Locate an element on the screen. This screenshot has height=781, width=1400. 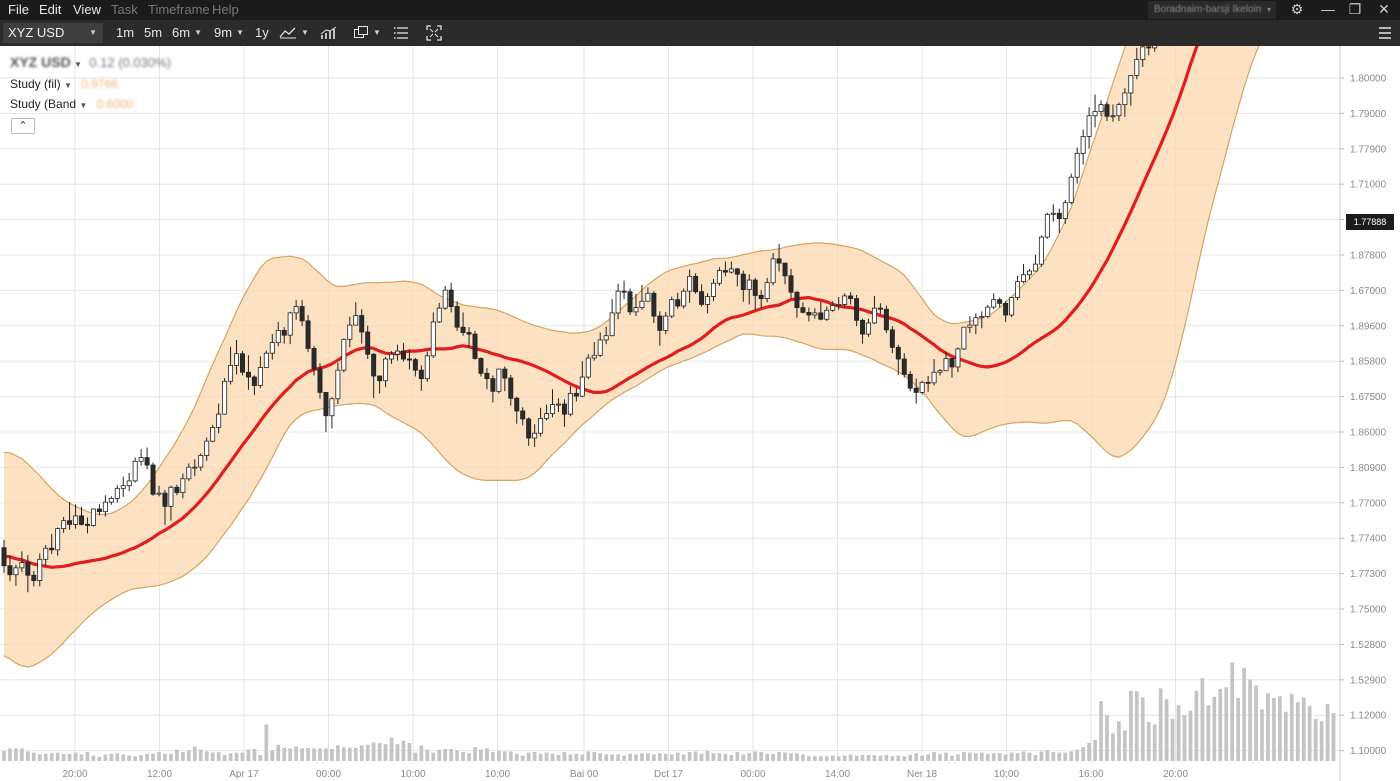
close-button: ✕ is located at coordinates (1384, 10).